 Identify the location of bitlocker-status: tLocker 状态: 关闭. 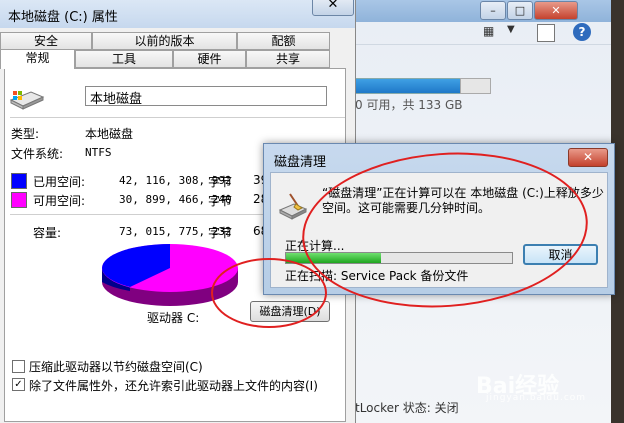
(407, 408).